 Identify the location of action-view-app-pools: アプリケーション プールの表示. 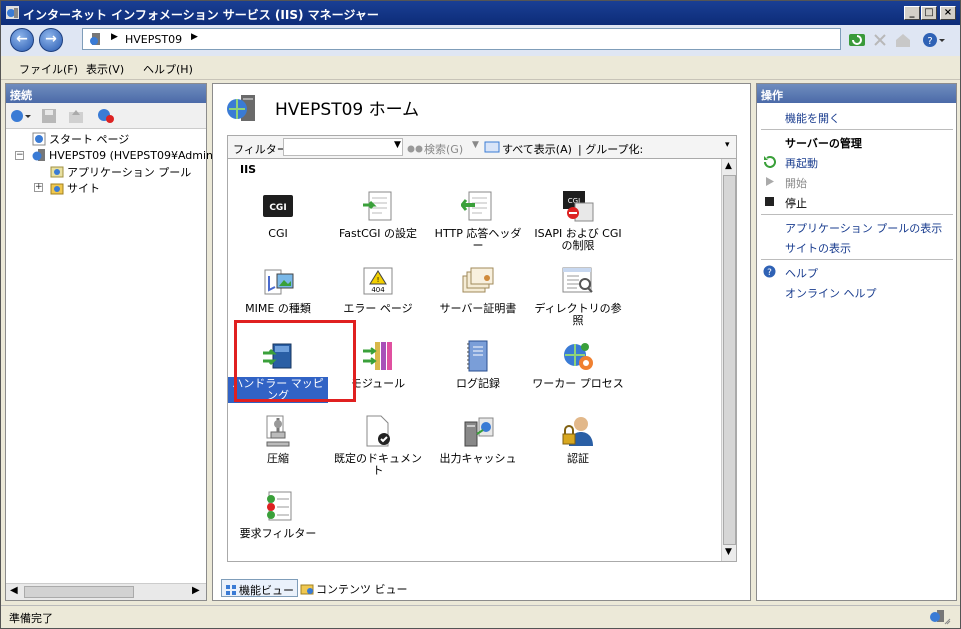
(863, 228).